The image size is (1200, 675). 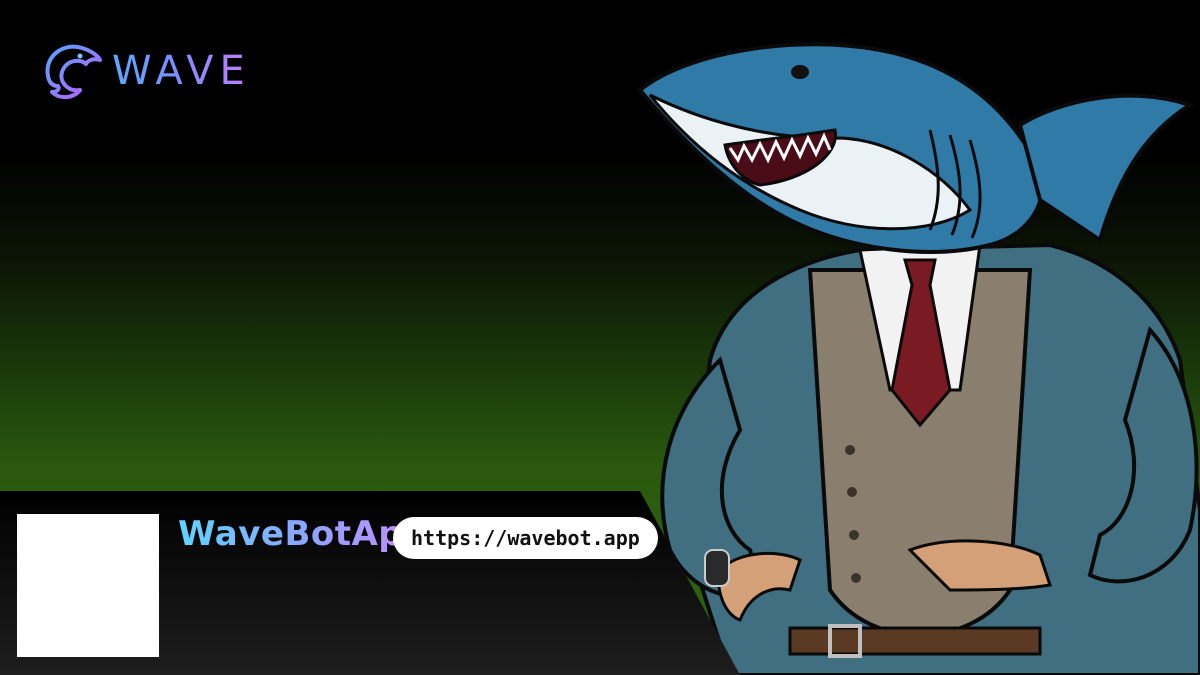 What do you see at coordinates (525, 538) in the screenshot?
I see `profile-url-link: https://wavebot.app` at bounding box center [525, 538].